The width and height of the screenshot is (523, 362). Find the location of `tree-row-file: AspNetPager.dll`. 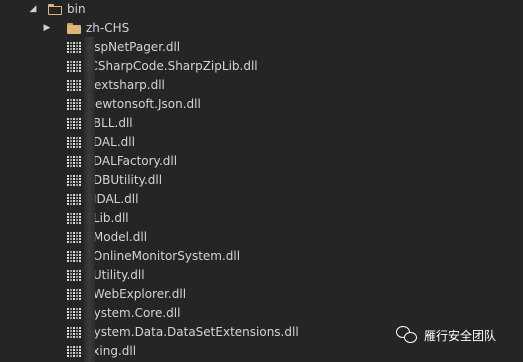

tree-row-file: AspNetPager.dll is located at coordinates (261, 47).